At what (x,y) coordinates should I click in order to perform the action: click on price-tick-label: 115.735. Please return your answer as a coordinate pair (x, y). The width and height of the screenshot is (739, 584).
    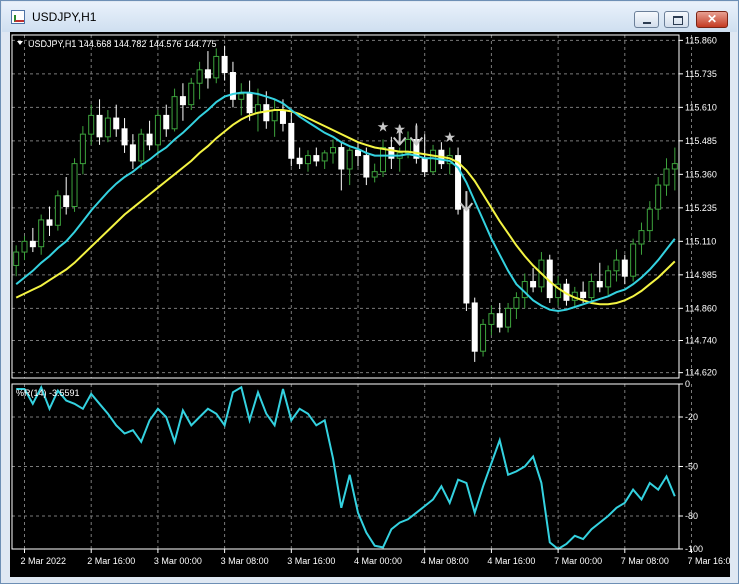
    Looking at the image, I should click on (701, 74).